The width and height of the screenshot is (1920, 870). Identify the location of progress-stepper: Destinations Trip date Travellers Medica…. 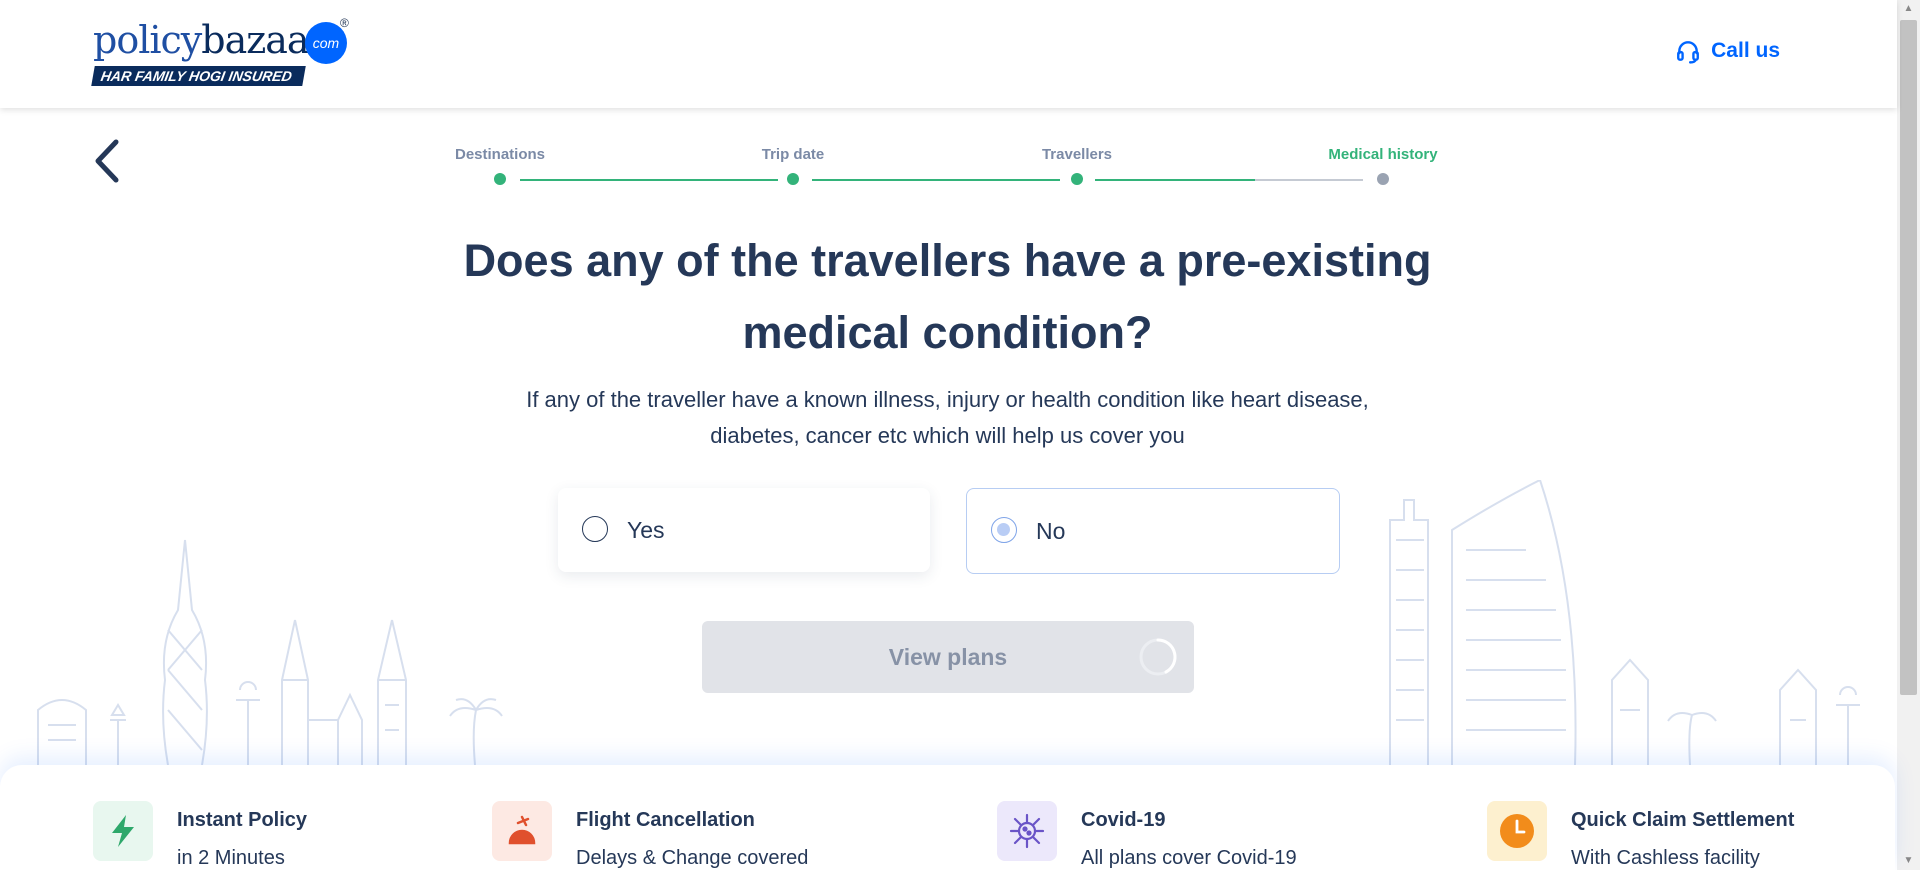
(950, 170).